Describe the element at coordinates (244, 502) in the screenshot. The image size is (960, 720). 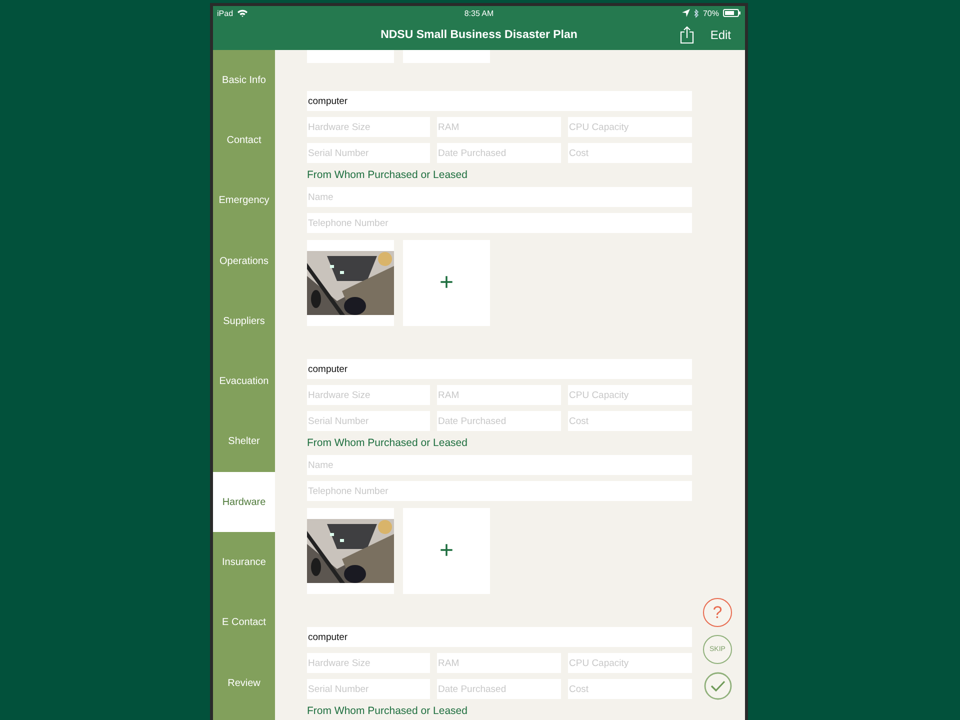
I see `sidebar-tab: Hardware` at that location.